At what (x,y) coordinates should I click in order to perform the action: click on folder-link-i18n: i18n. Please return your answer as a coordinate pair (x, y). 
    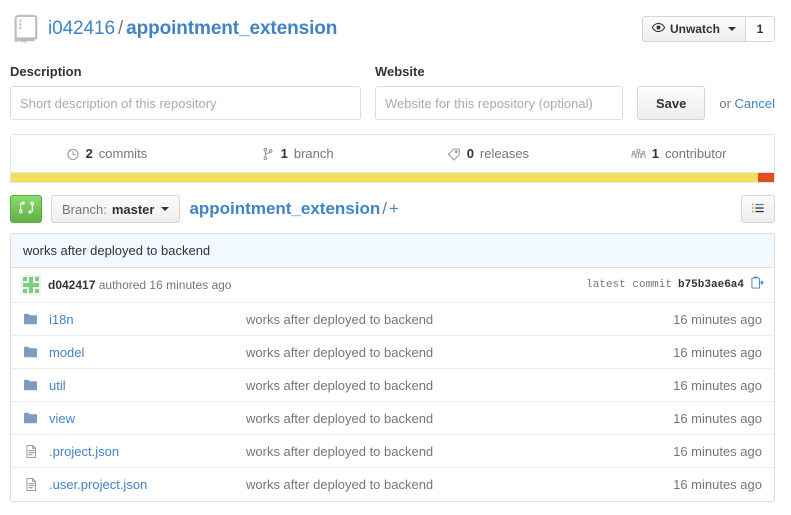
    Looking at the image, I should click on (61, 319).